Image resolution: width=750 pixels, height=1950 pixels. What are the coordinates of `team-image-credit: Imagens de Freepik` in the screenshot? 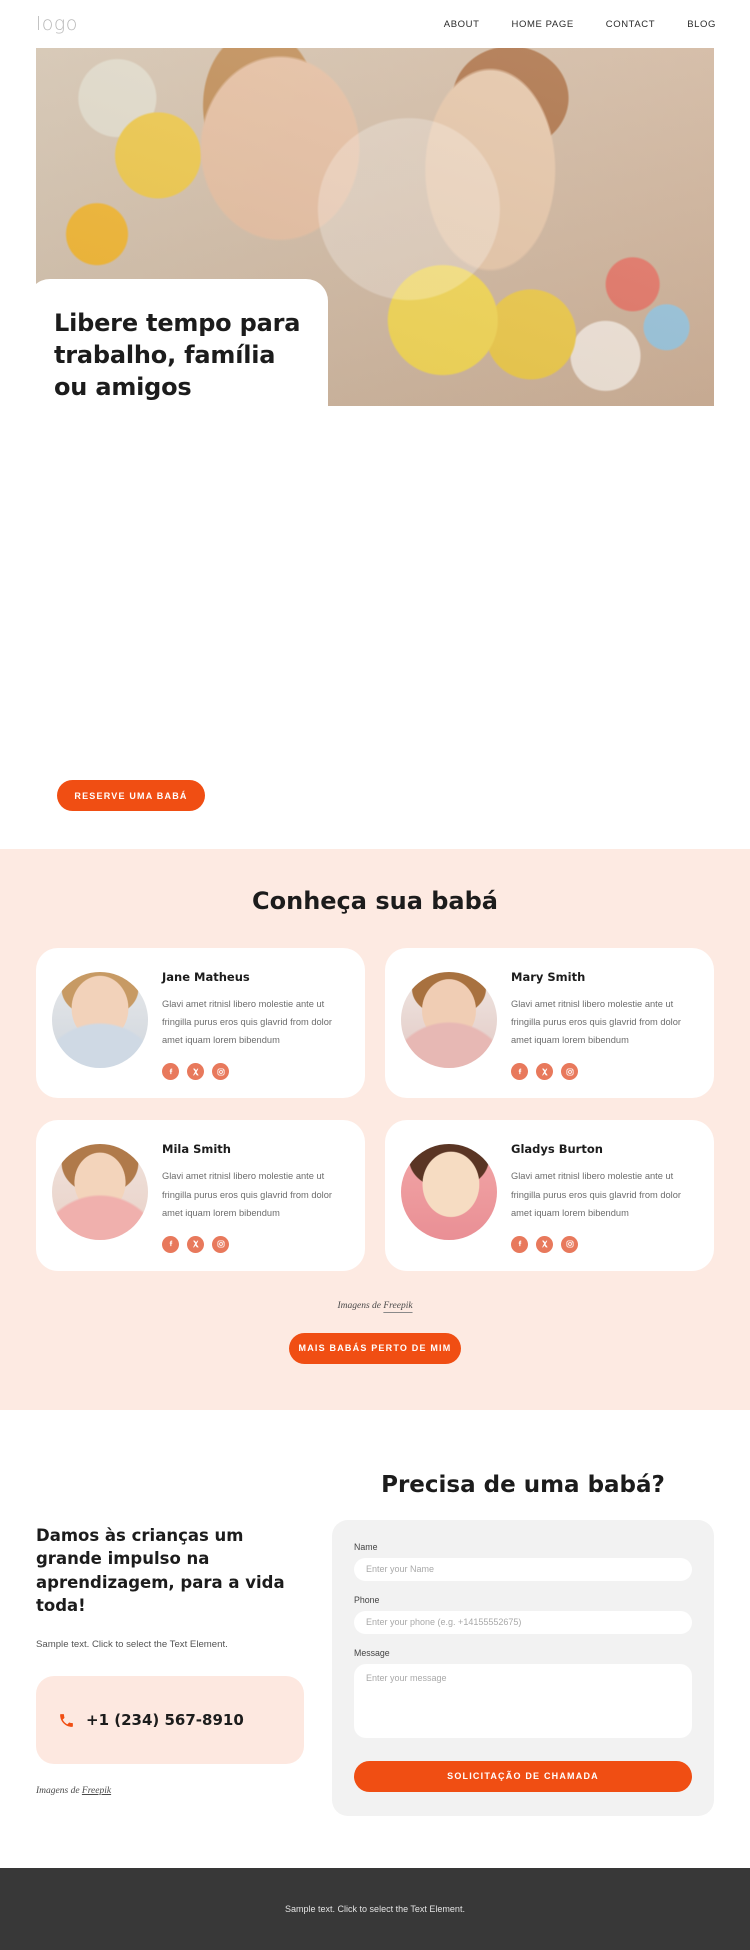 It's located at (375, 1306).